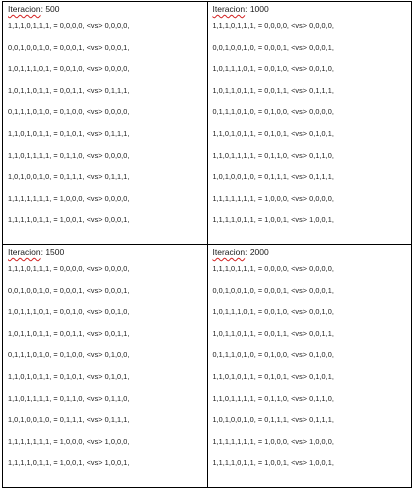 This screenshot has height=489, width=414. I want to click on data-line: 1,1,0,1,0,1,1, = 0,1,0,1, <vs> 0,1,1,1,, so click(69, 133).